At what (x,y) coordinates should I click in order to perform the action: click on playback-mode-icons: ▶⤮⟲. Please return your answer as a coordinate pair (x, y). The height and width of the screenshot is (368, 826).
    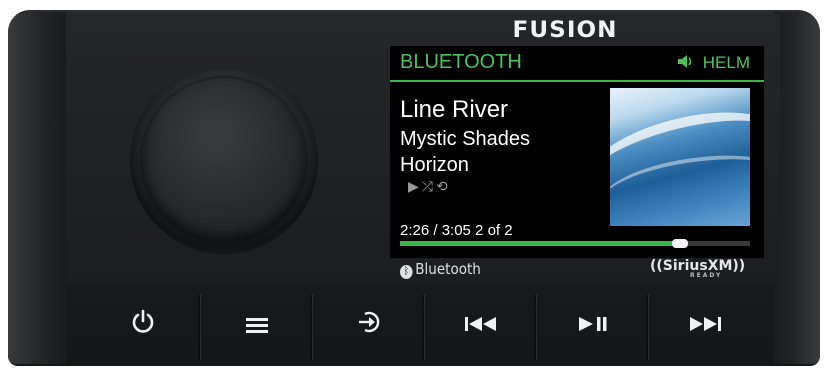
    Looking at the image, I should click on (429, 186).